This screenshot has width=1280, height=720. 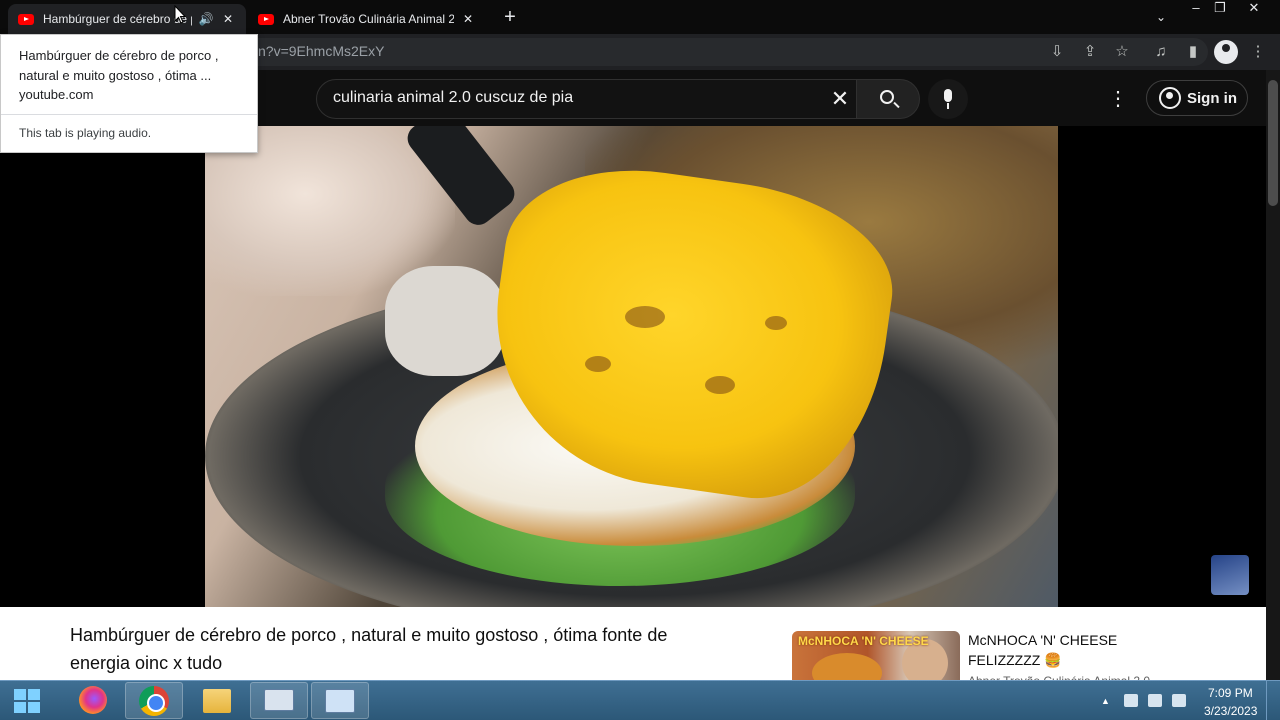 I want to click on recommended-title: McNHOCA 'N' CHEESE FELIZZZZZ 🍔, so click(x=1058, y=650).